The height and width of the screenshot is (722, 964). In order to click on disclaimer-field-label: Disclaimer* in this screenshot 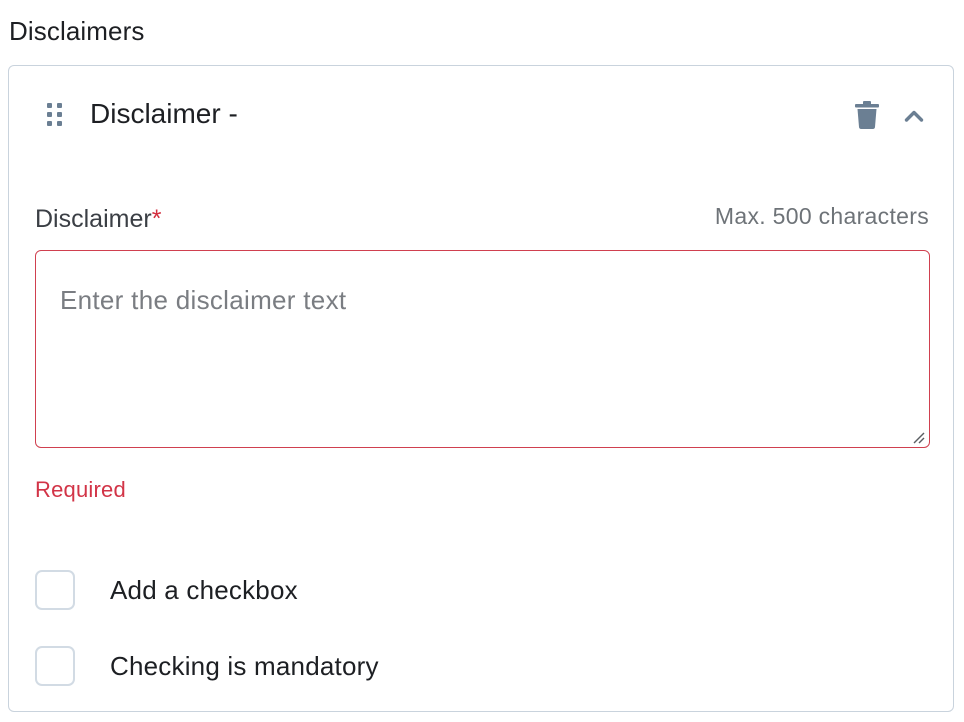, I will do `click(98, 219)`.